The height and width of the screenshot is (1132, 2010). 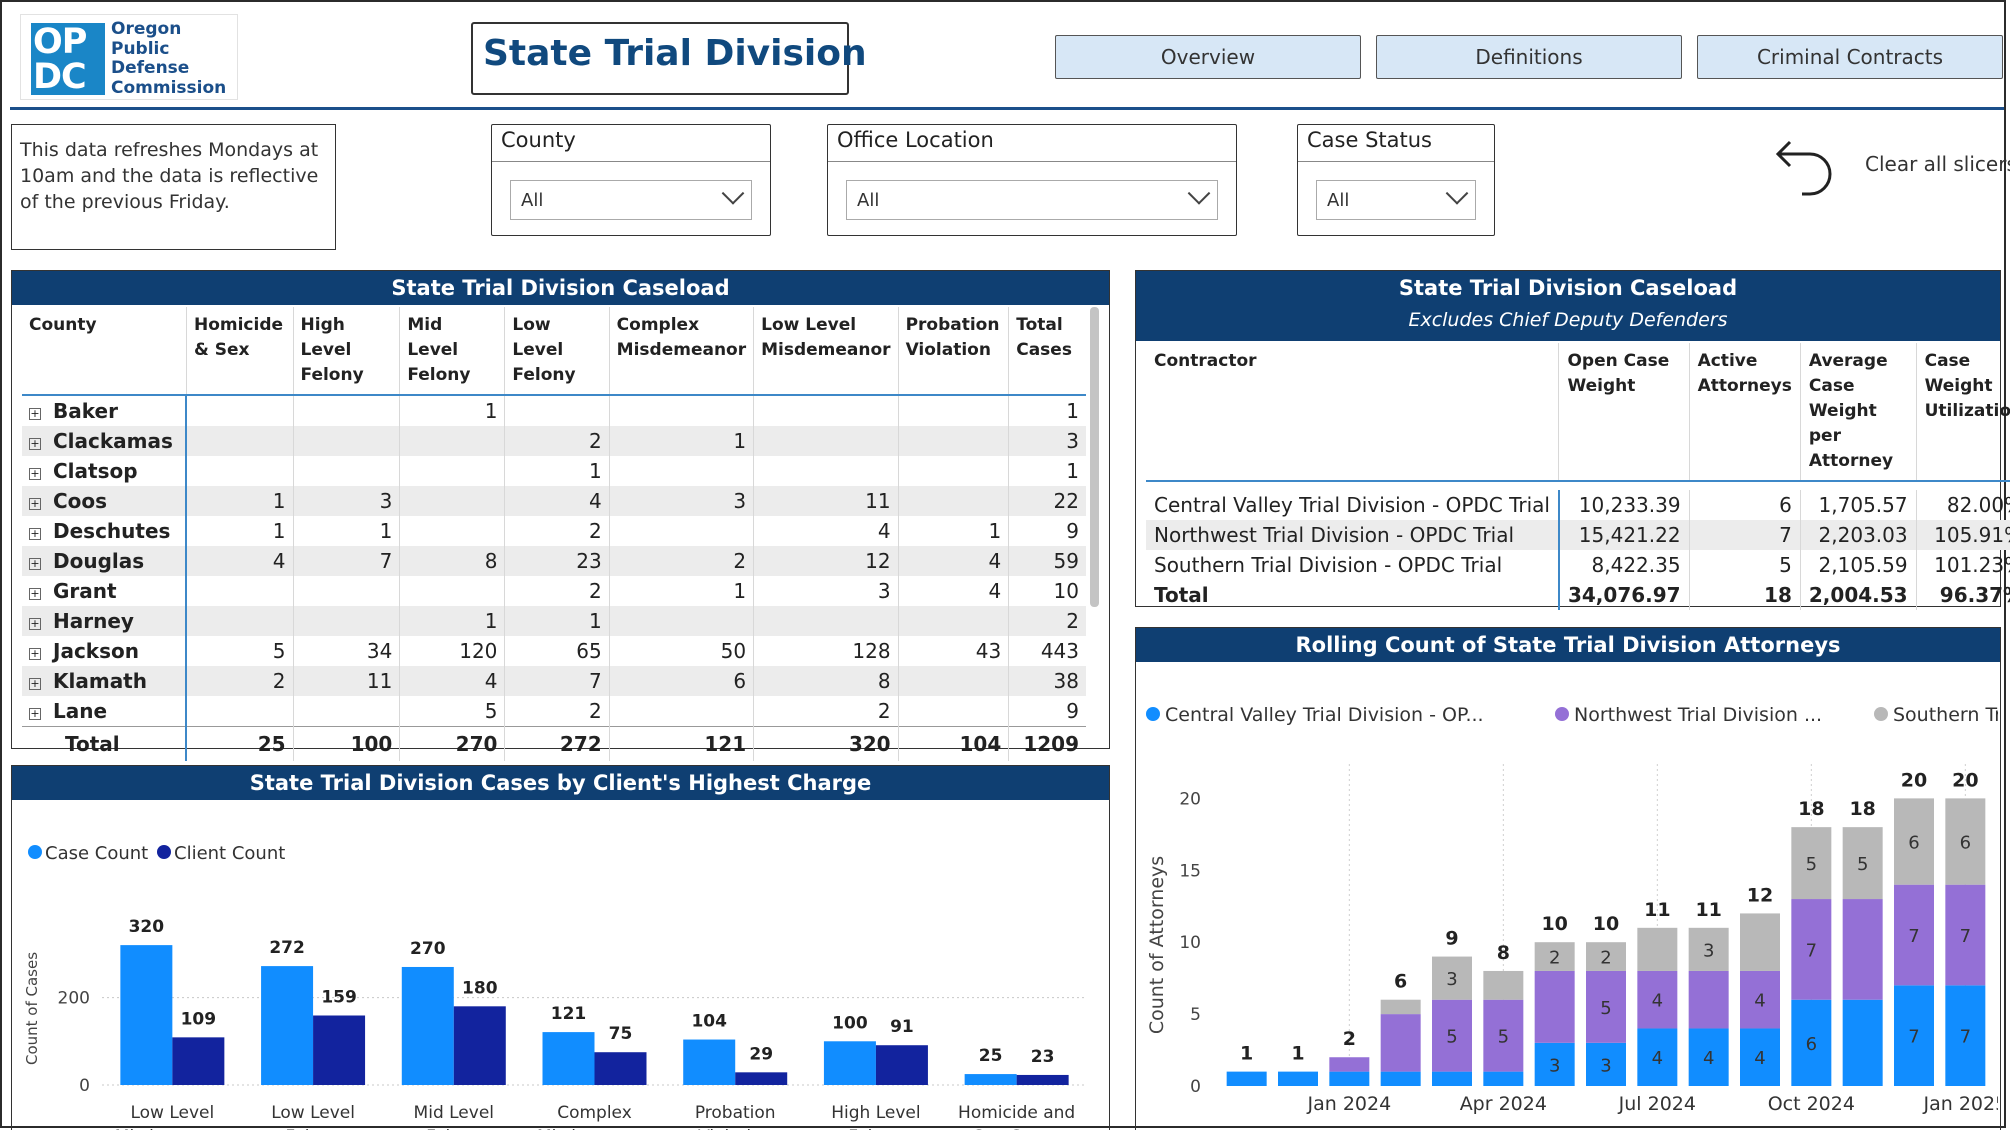 What do you see at coordinates (112, 531) in the screenshot?
I see `county-name: Deschutes` at bounding box center [112, 531].